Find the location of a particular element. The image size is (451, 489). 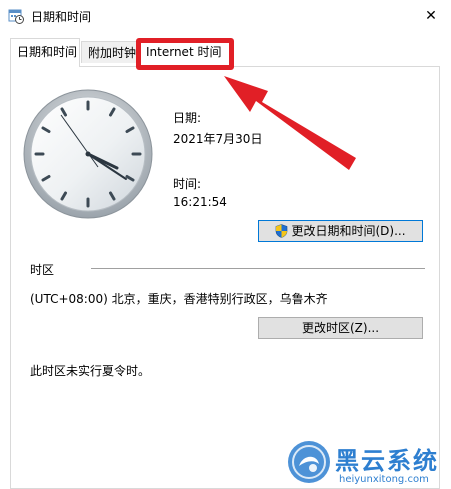

watermark-url: heiyunxitong.com is located at coordinates (384, 479).